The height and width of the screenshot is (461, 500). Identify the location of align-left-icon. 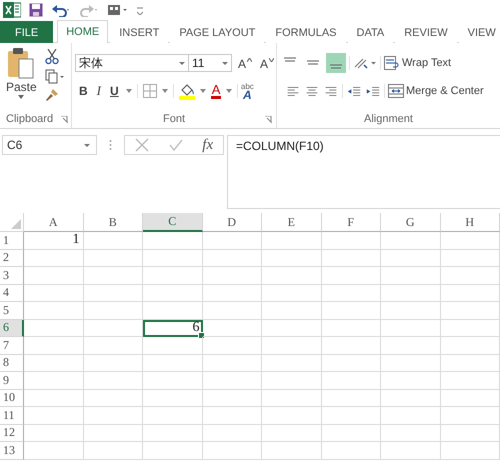
(293, 91).